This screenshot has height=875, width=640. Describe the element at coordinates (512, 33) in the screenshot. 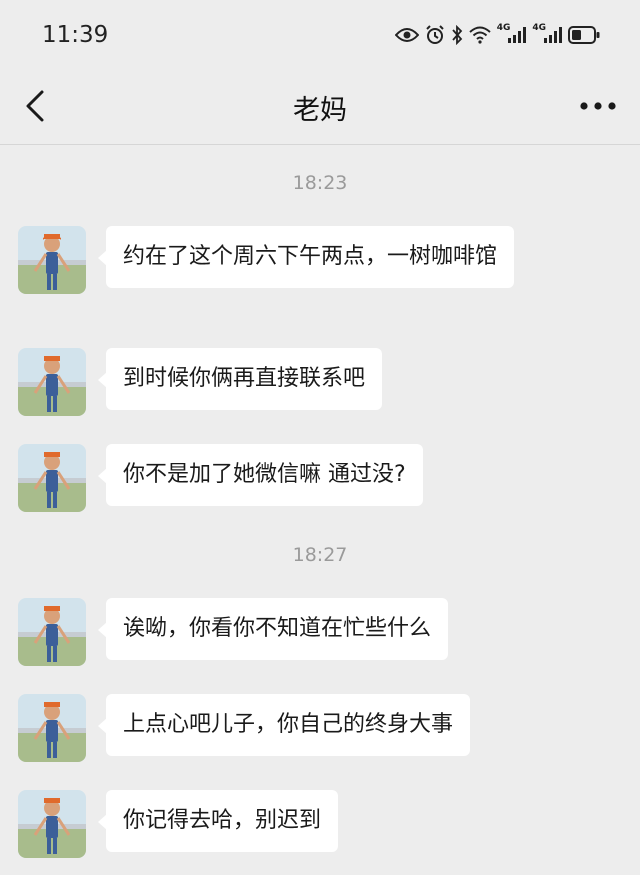

I see `signal-icon-sim1: 4G` at that location.